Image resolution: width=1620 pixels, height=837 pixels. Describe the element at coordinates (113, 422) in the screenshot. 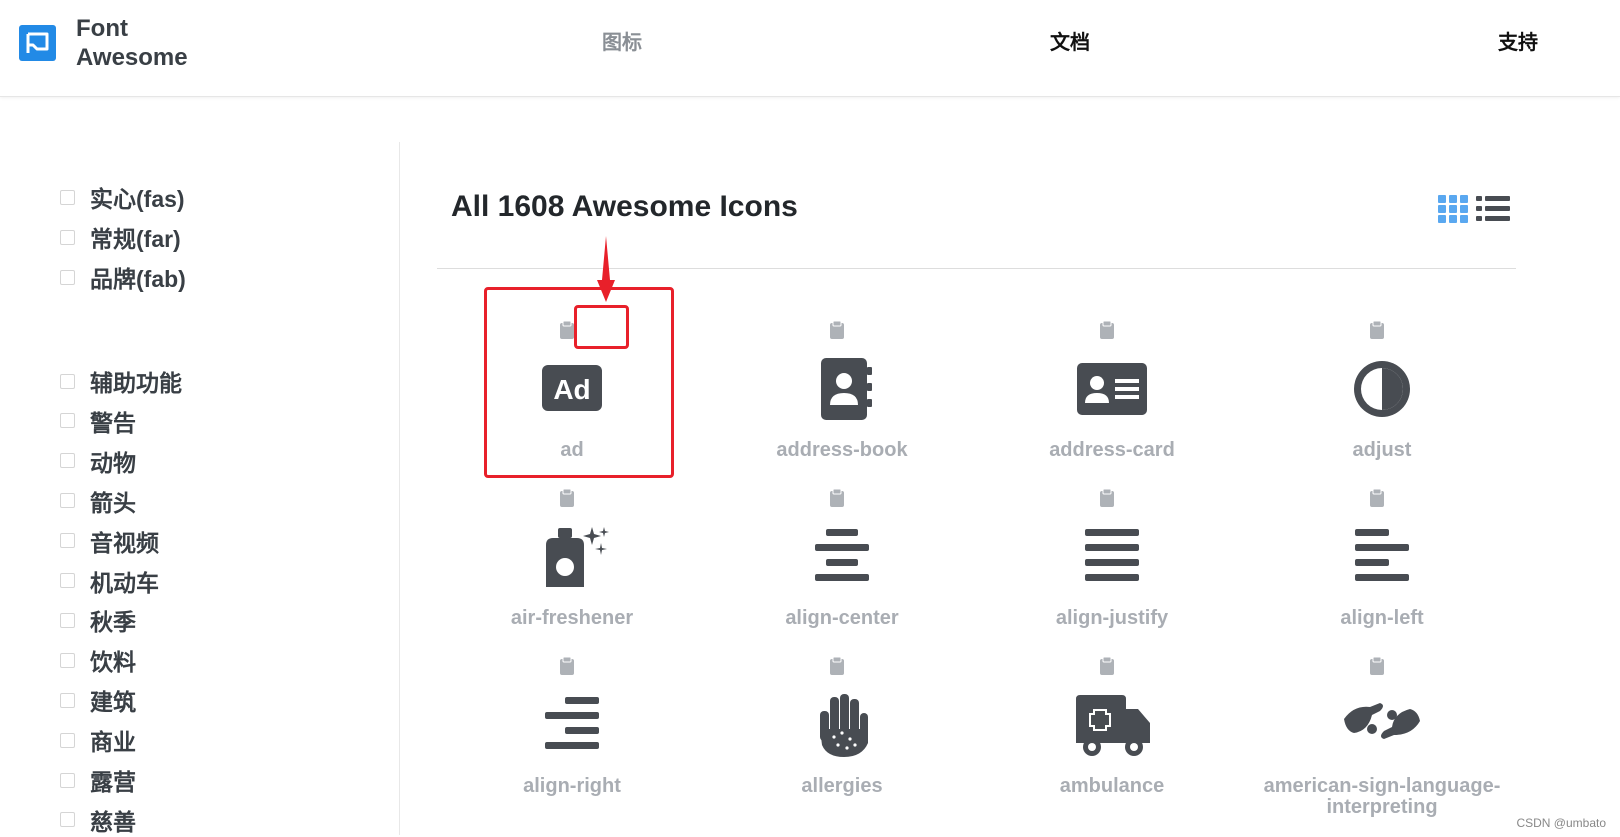

I see `filter-label: 警告` at that location.